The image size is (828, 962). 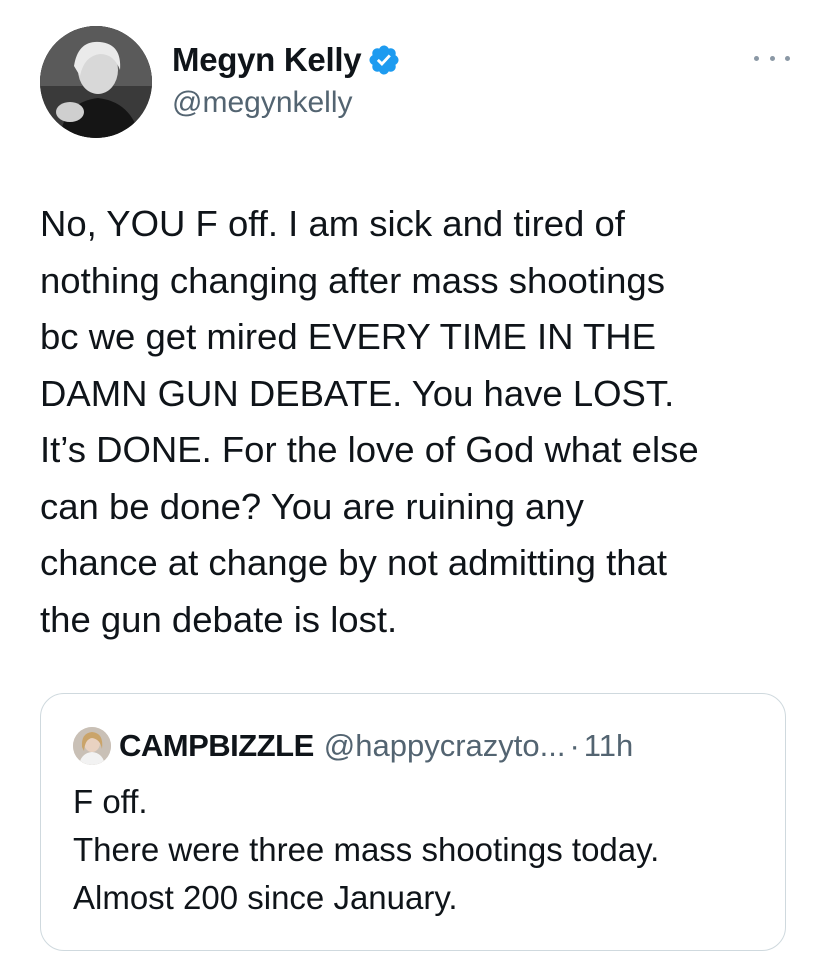 I want to click on author-avatar, so click(x=96, y=82).